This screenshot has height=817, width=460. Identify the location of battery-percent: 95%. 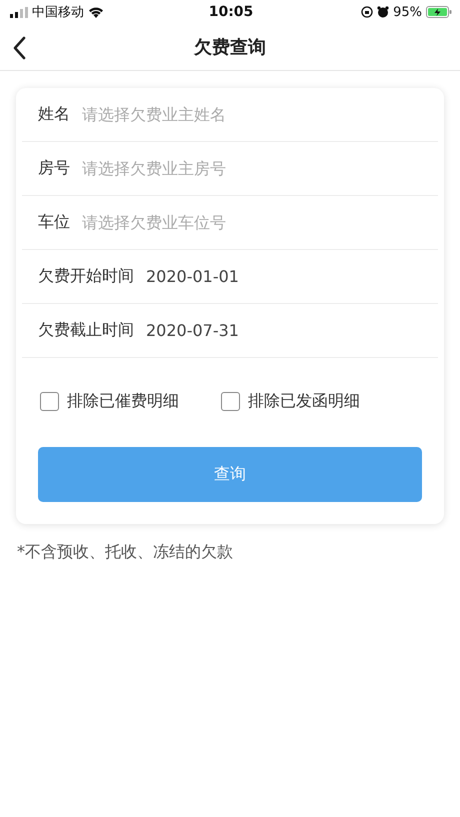
(407, 12).